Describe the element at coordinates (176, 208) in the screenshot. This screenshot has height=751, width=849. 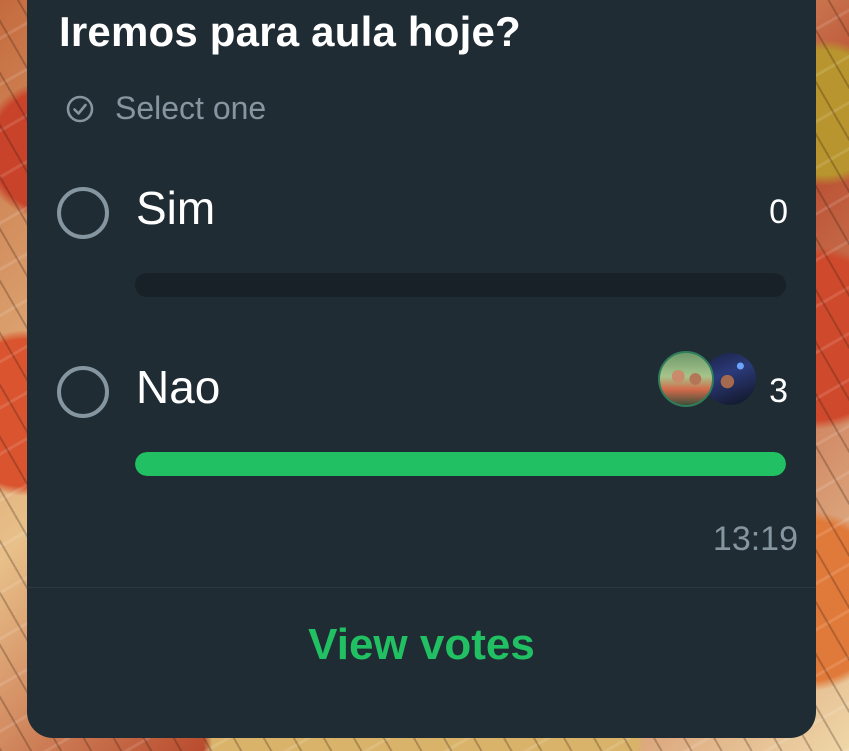
I see `poll-option-label: Sim` at that location.